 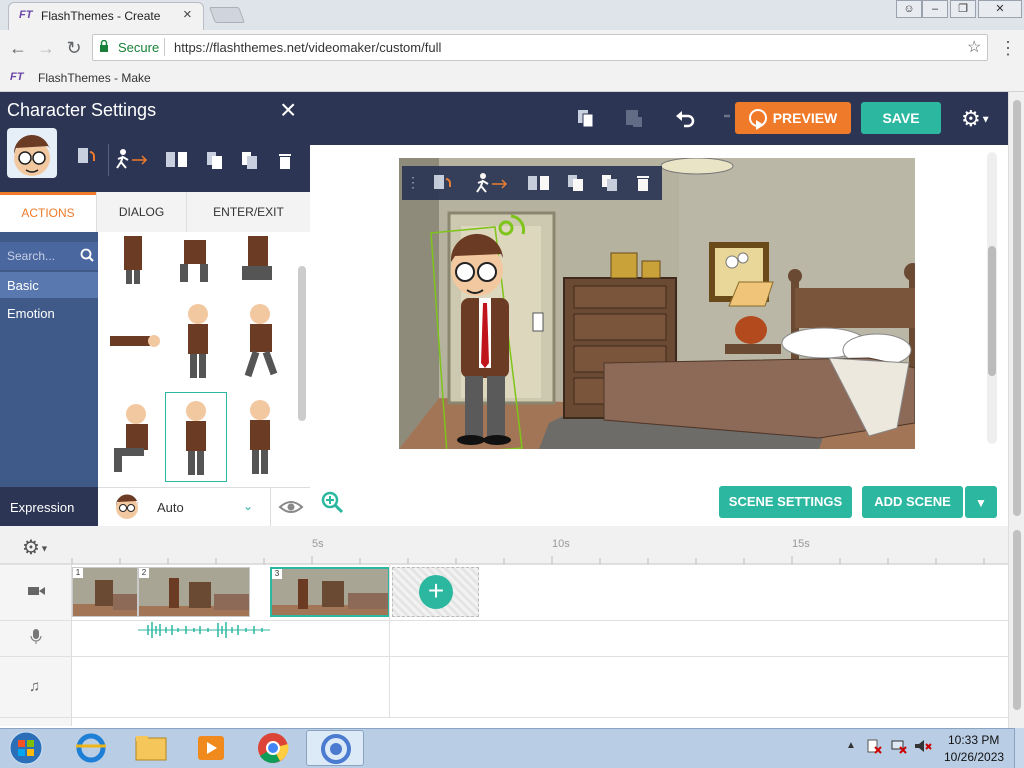 I want to click on play-circle-icon, so click(x=758, y=119).